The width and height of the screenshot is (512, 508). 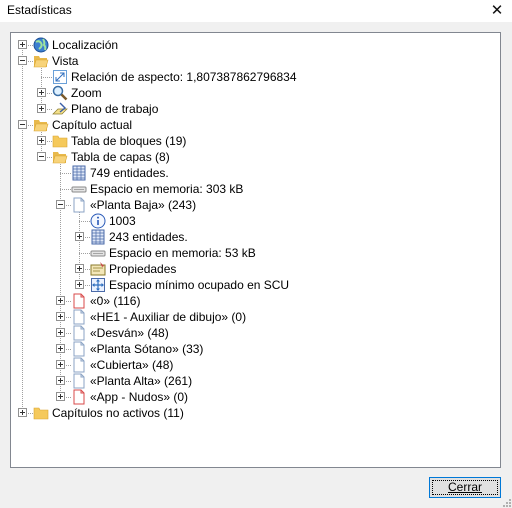 I want to click on title-bar: Estadísticas ✕, so click(x=256, y=11).